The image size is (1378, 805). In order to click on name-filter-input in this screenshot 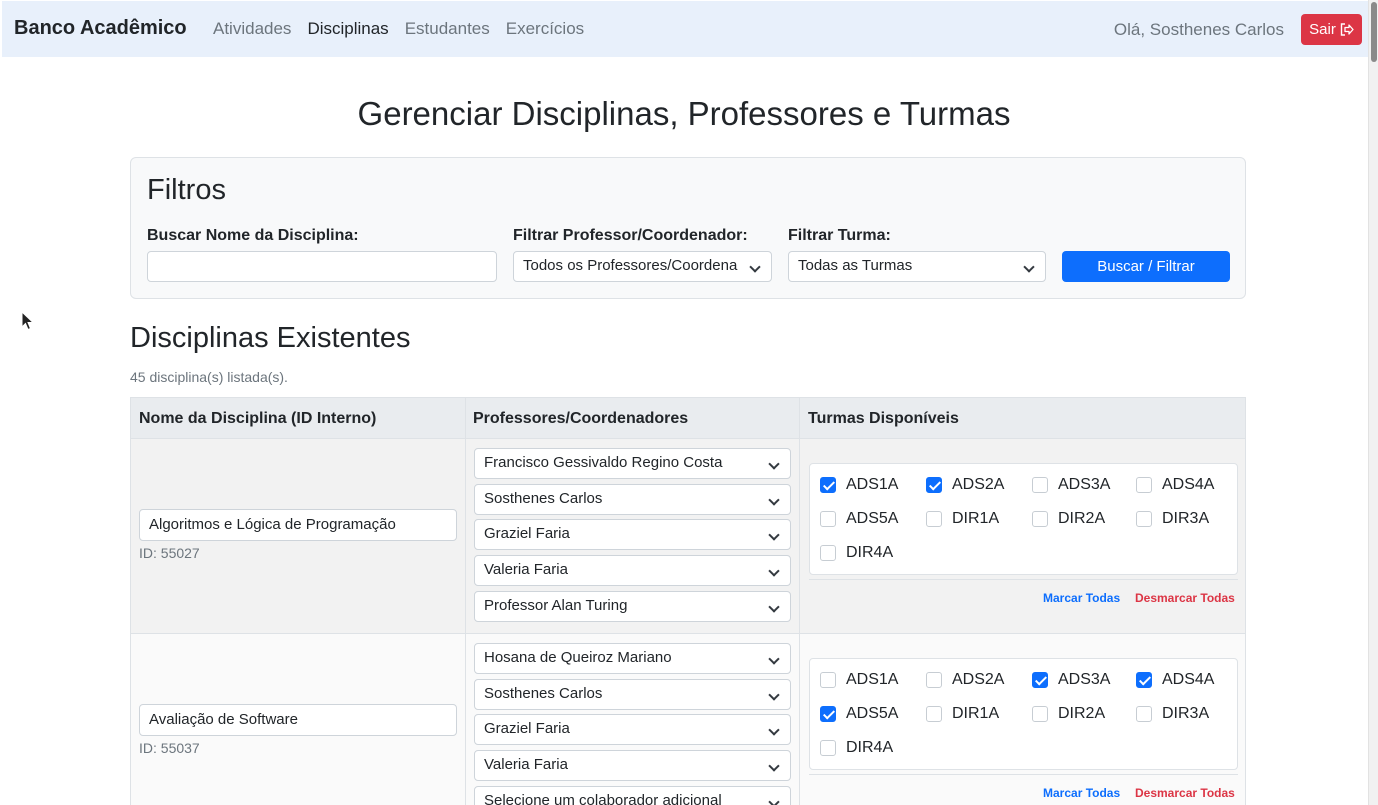, I will do `click(322, 266)`.